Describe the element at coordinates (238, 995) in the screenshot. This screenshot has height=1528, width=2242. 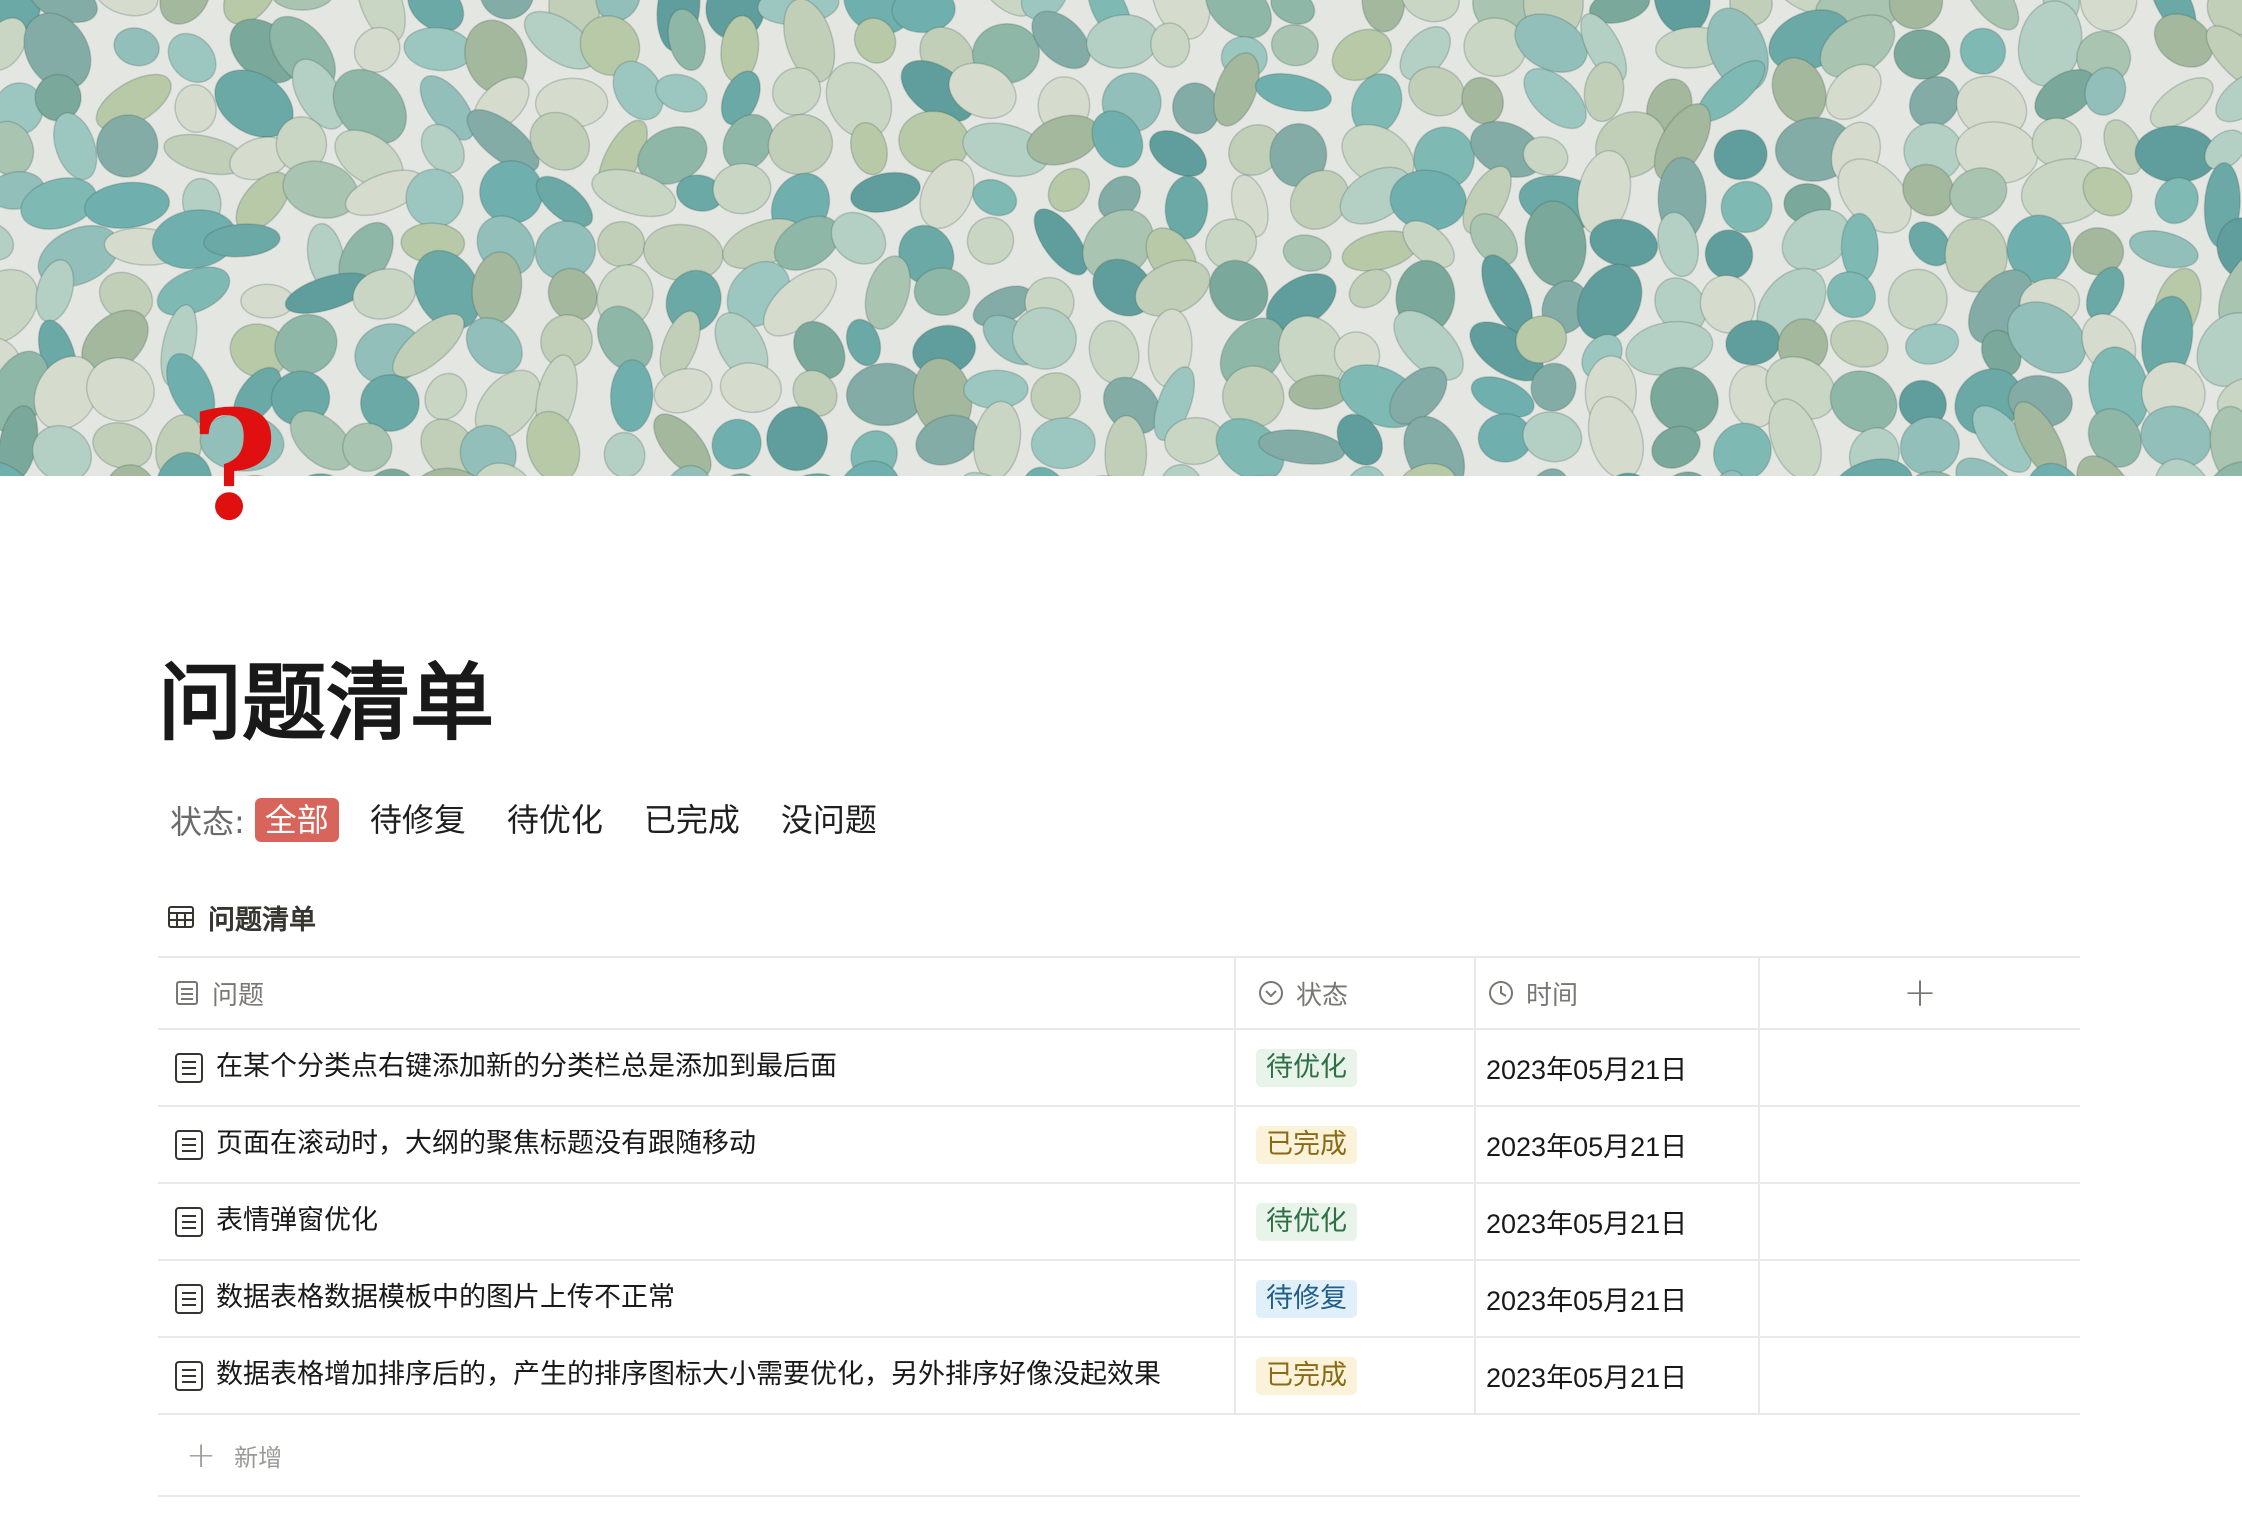
I see `column-header-label: 问题` at that location.